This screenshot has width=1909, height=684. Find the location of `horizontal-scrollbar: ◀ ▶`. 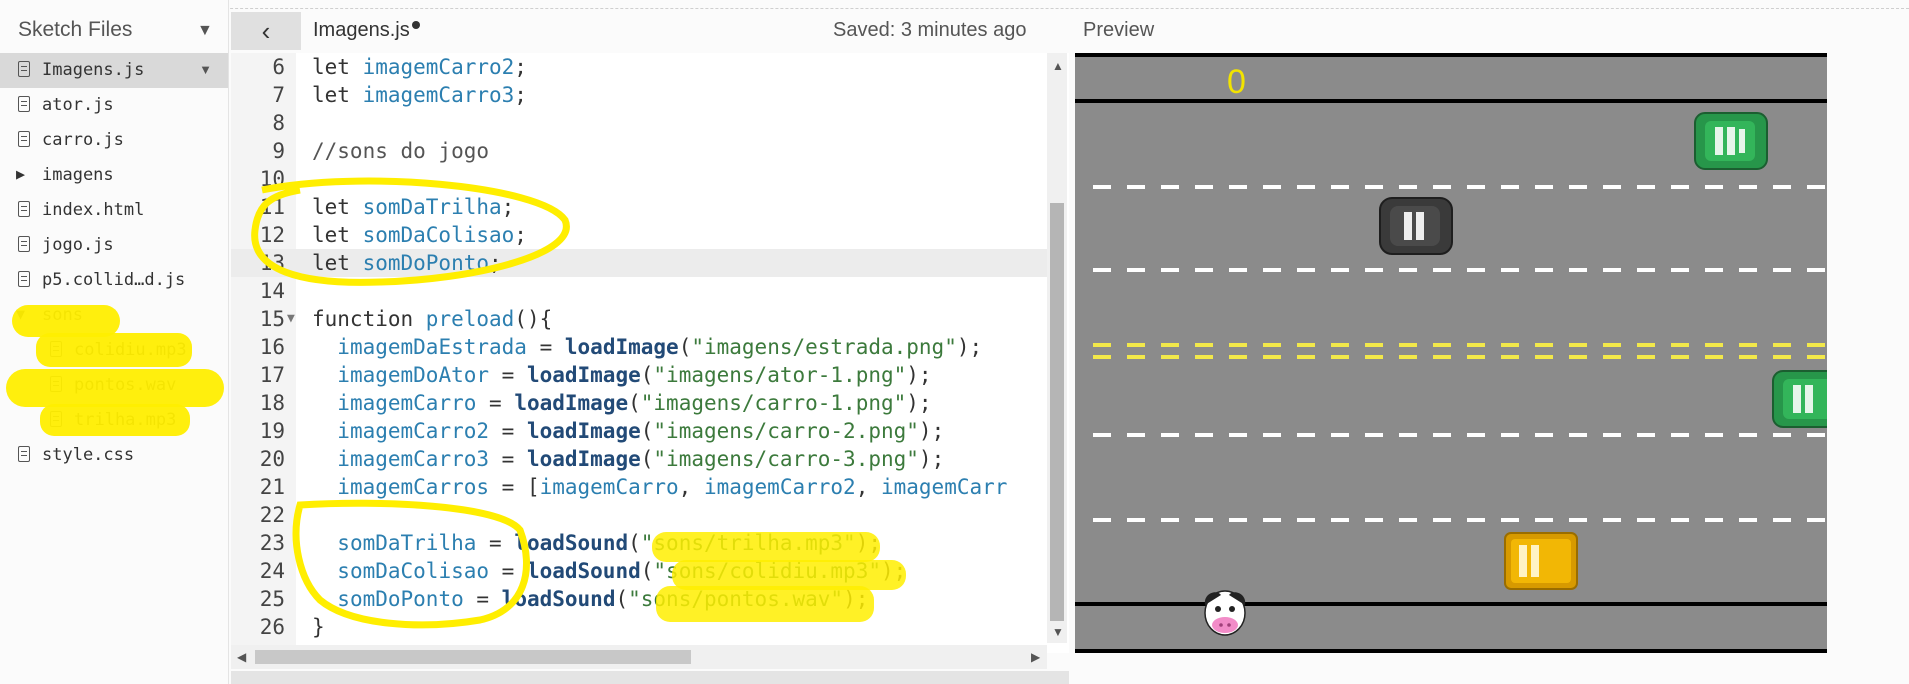

horizontal-scrollbar: ◀ ▶ is located at coordinates (639, 657).